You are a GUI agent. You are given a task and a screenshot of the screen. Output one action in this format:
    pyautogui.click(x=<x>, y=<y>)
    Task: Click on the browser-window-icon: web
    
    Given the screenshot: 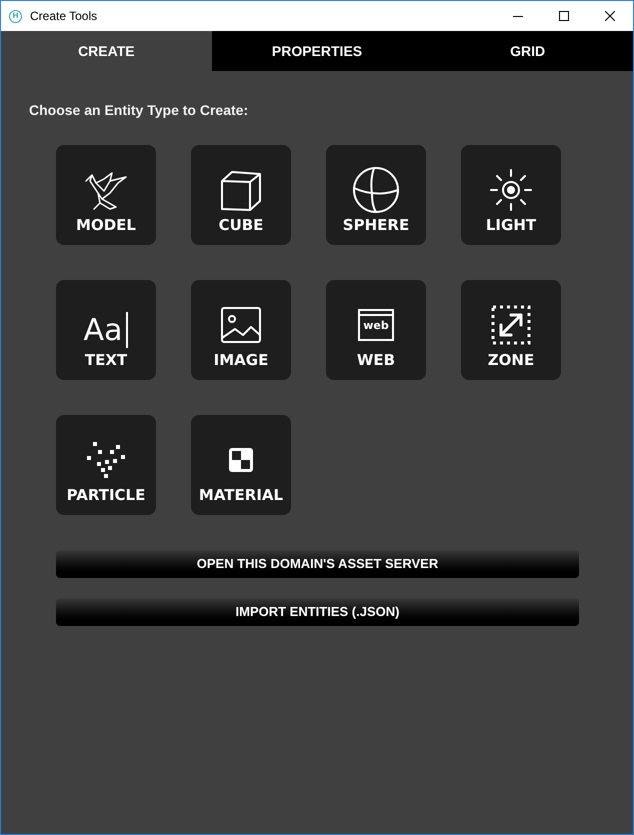 What is the action you would take?
    pyautogui.click(x=376, y=324)
    